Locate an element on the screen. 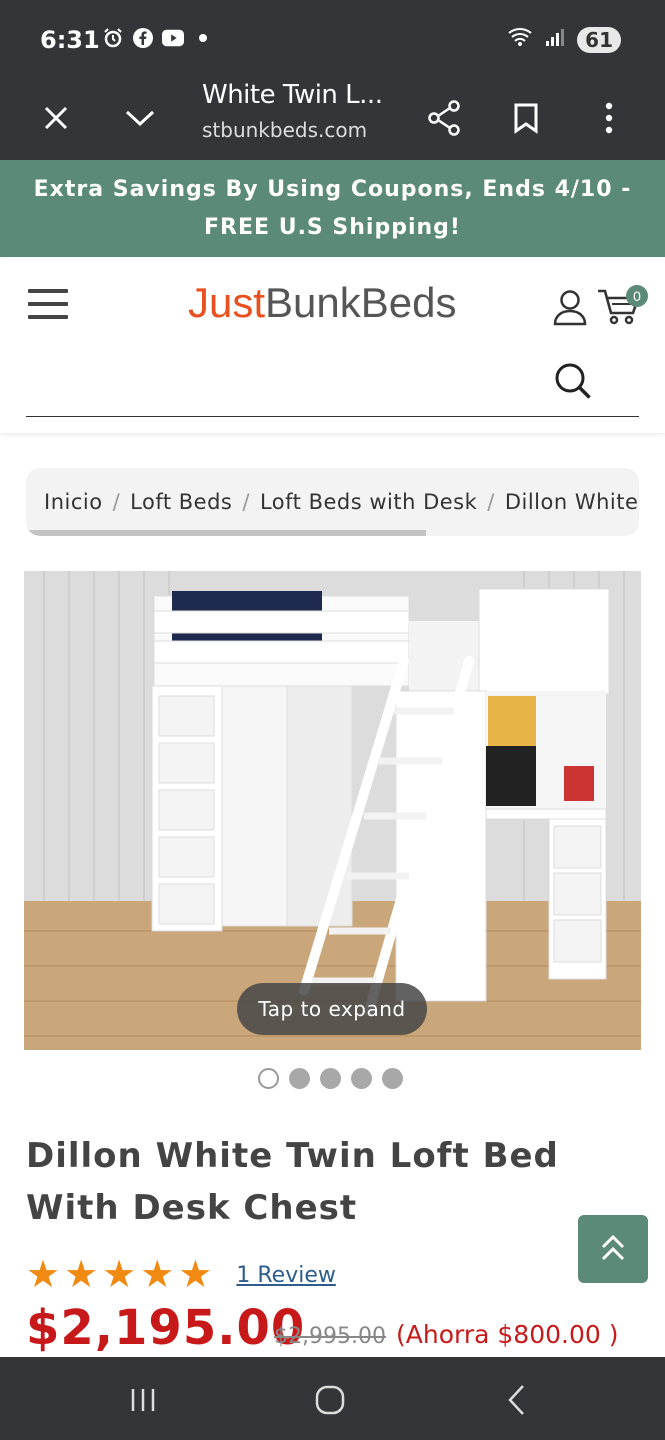 Image resolution: width=665 pixels, height=1440 pixels. signal-icon is located at coordinates (556, 39).